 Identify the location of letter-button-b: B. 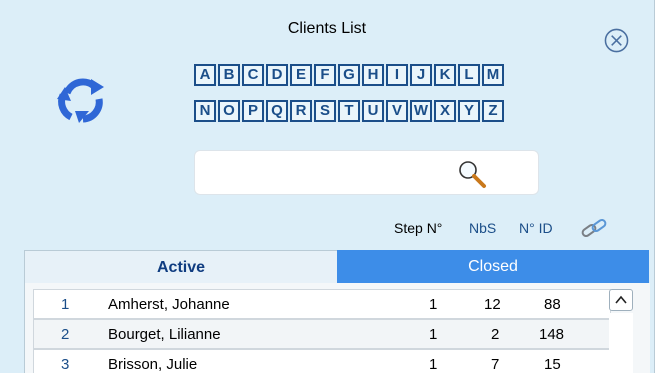
(229, 75).